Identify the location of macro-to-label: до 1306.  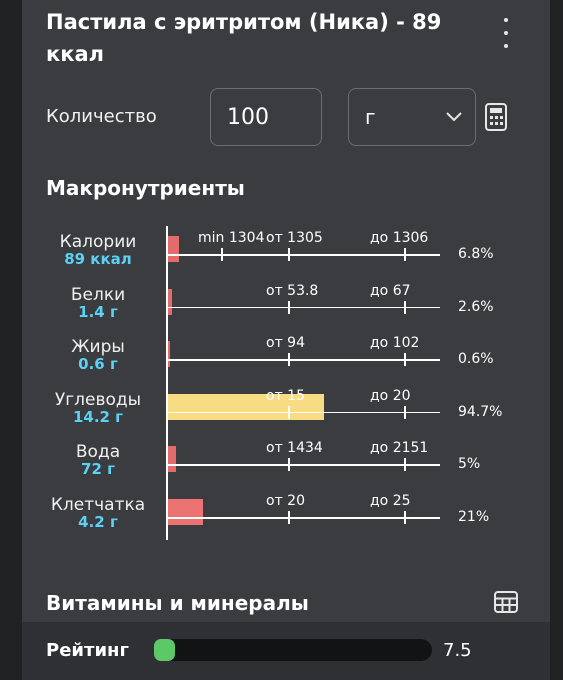
(399, 238).